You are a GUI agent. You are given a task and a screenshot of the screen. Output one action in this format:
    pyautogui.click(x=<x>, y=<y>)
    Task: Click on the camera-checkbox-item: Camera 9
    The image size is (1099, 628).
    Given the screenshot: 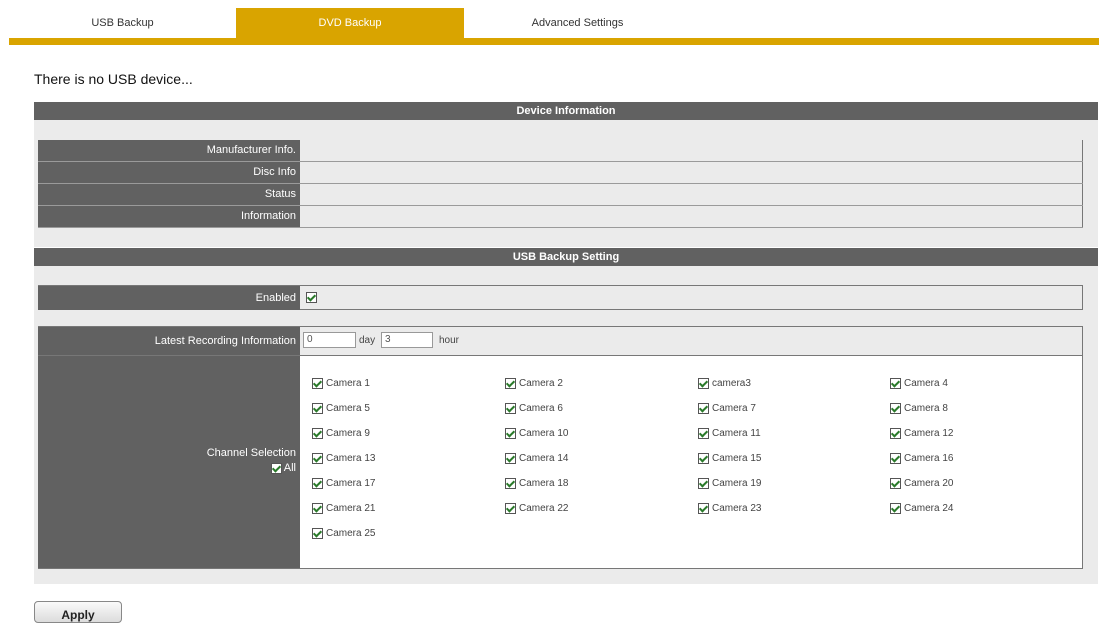 What is the action you would take?
    pyautogui.click(x=341, y=433)
    